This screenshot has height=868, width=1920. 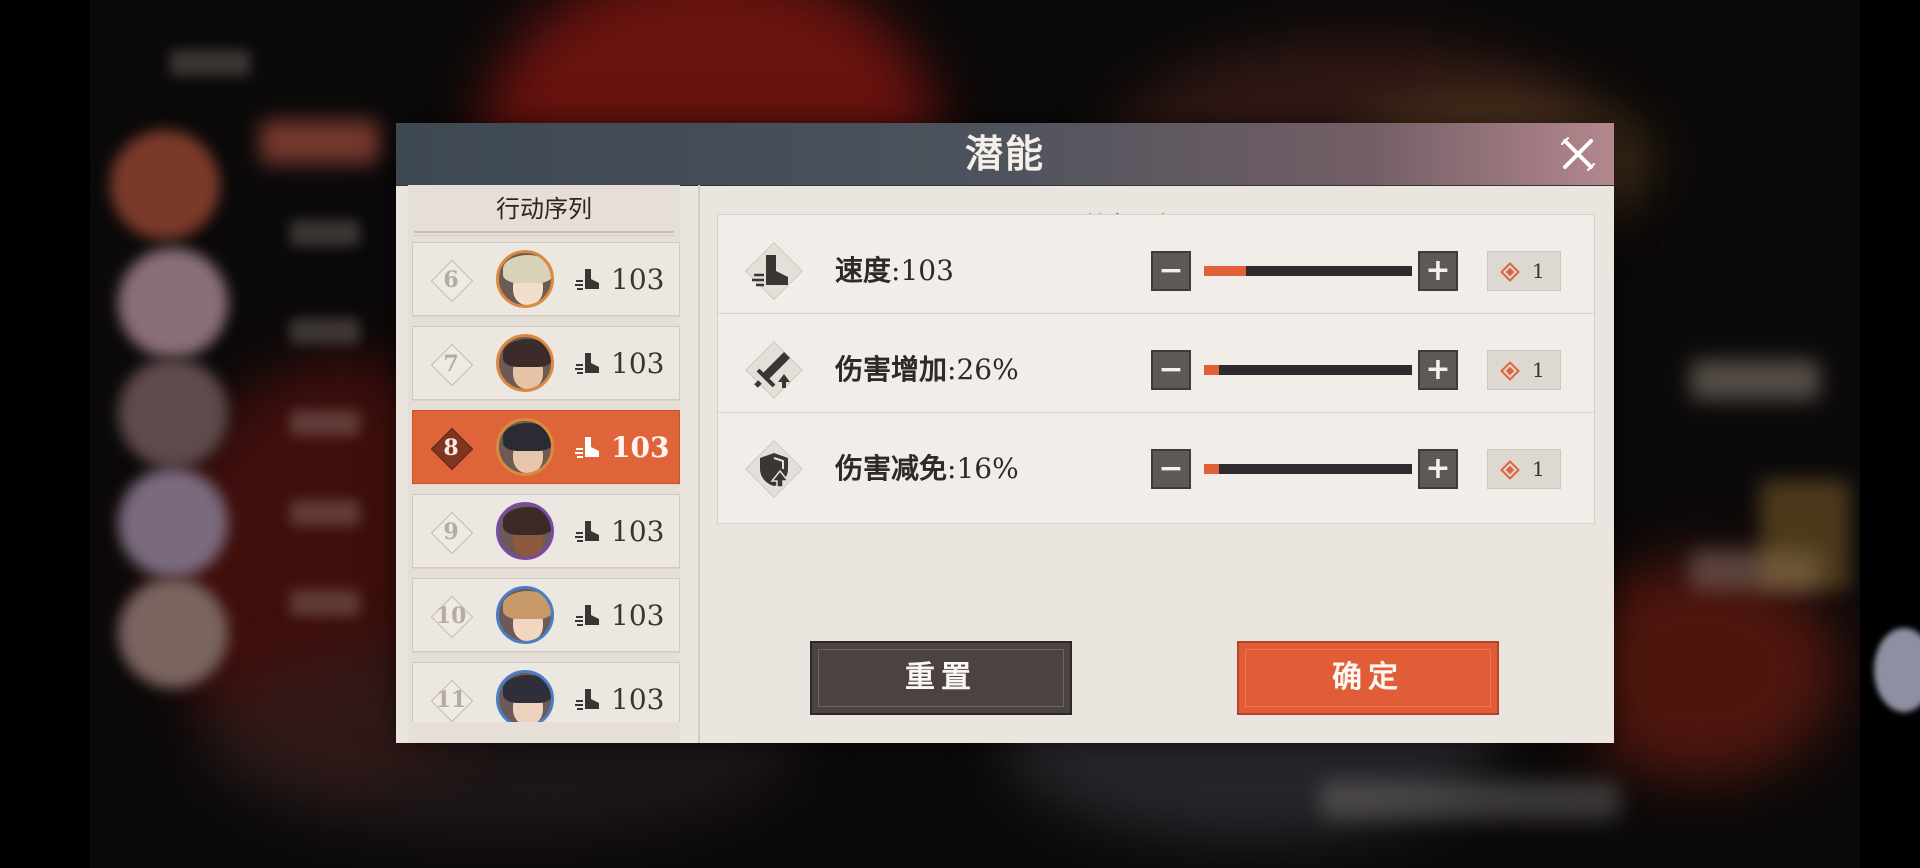 What do you see at coordinates (863, 270) in the screenshot?
I see `stat-name: 速度` at bounding box center [863, 270].